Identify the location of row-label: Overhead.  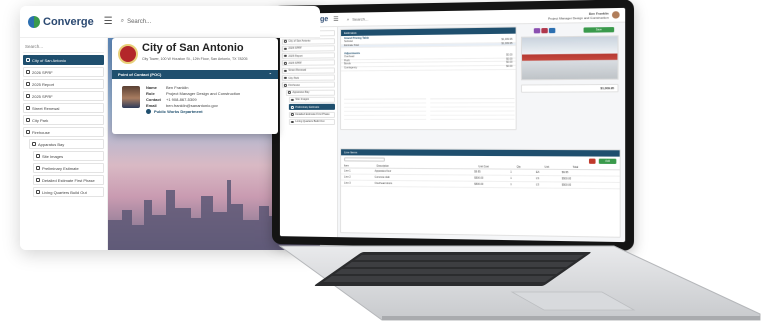
(349, 57).